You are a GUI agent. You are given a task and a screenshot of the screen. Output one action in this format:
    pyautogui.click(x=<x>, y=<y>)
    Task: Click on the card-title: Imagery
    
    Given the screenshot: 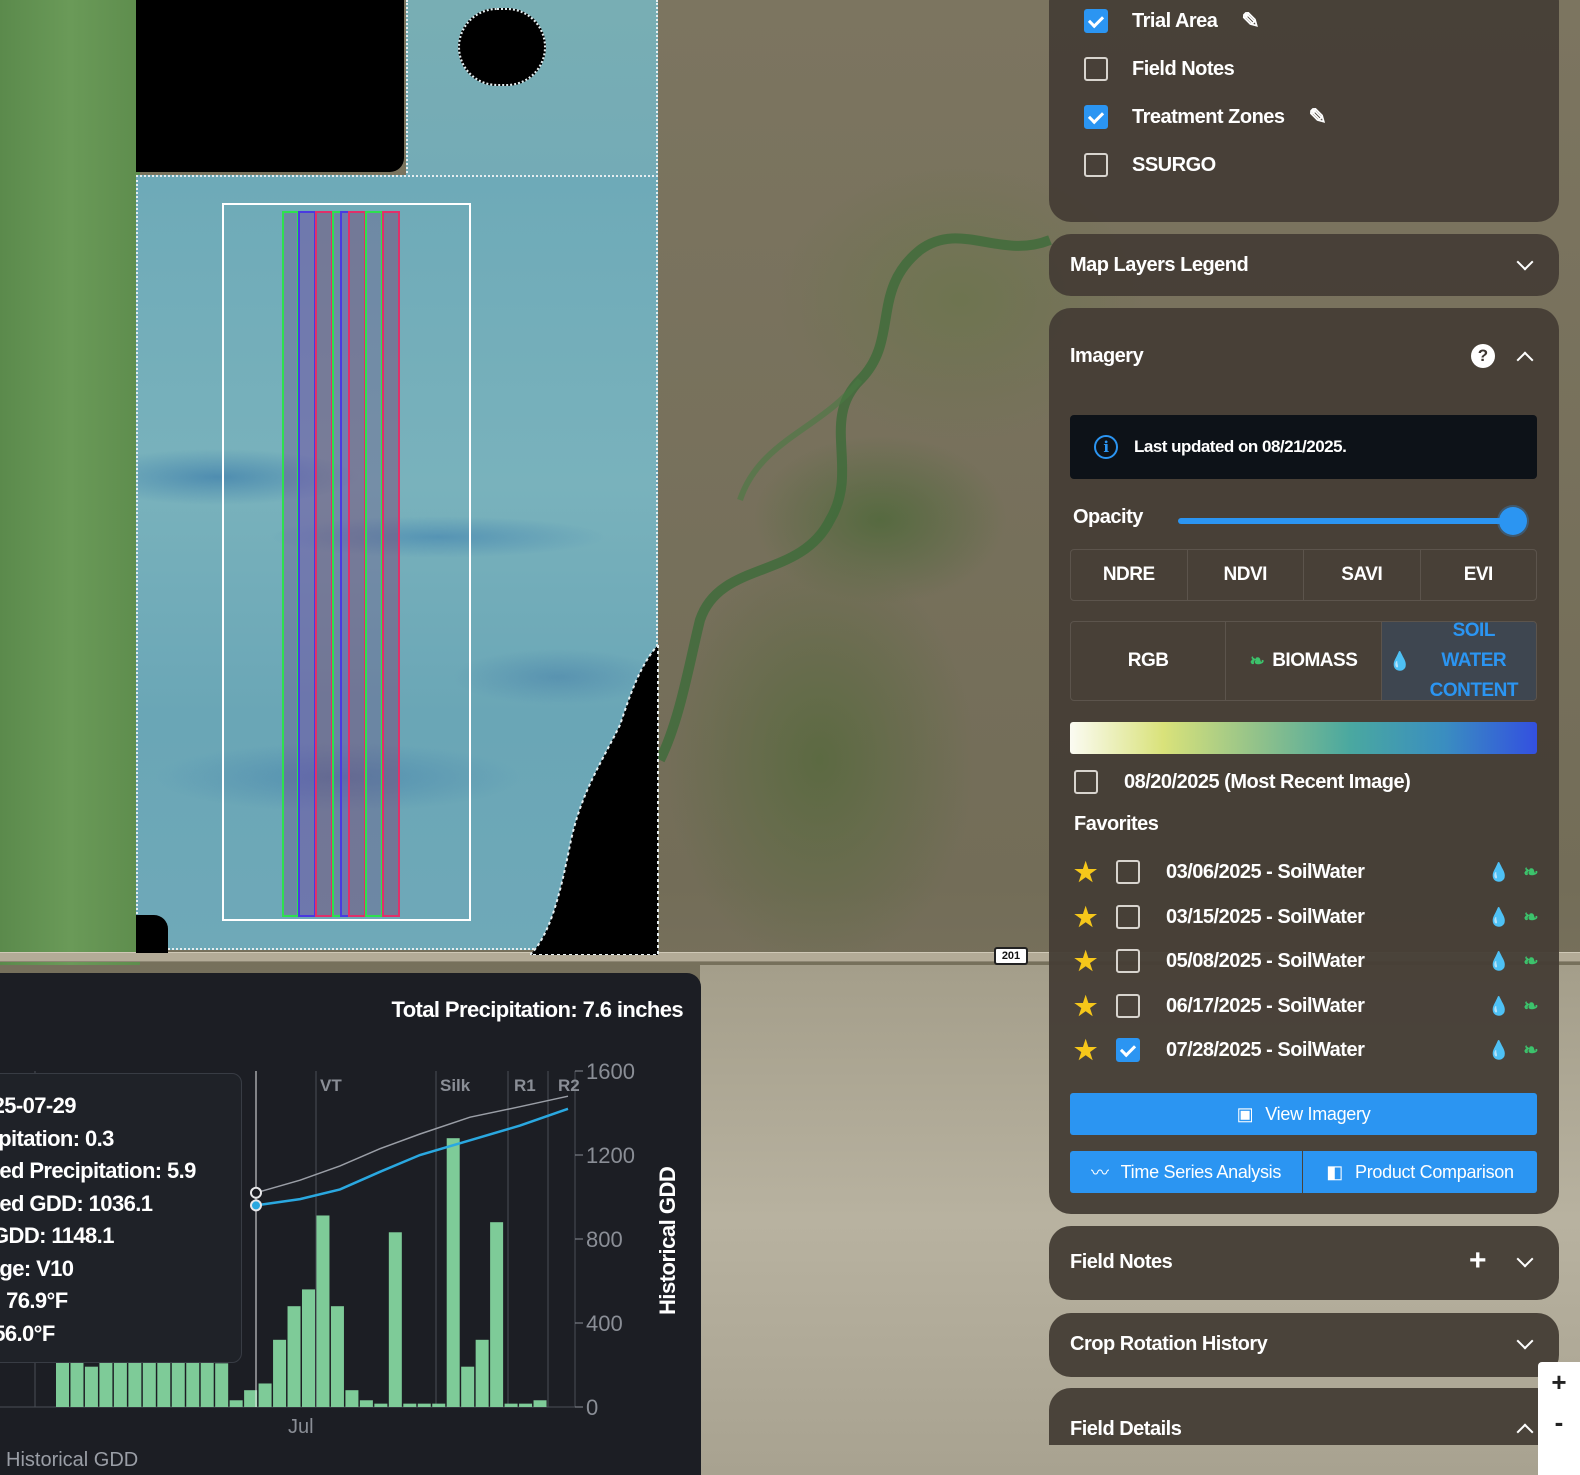 What is the action you would take?
    pyautogui.click(x=1107, y=356)
    